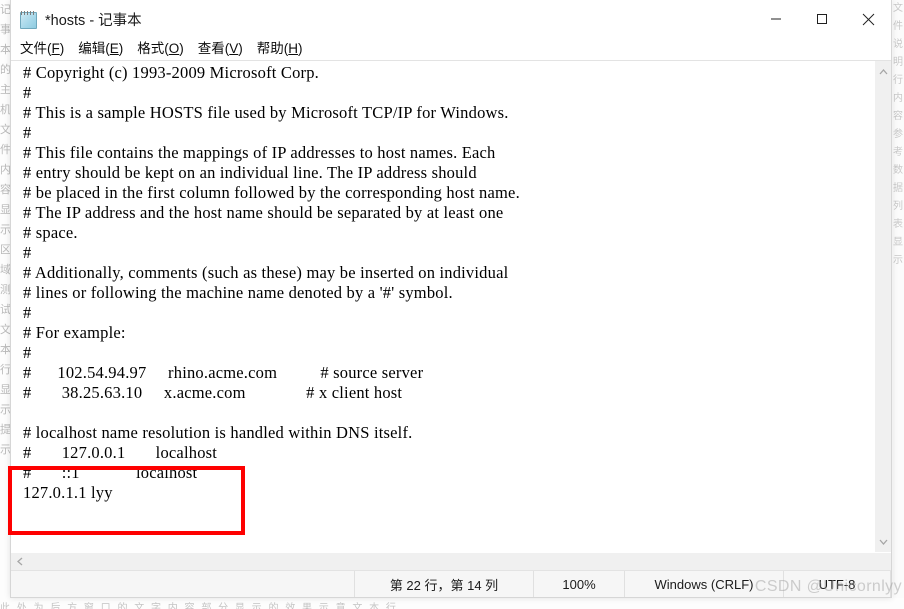 Image resolution: width=904 pixels, height=609 pixels. What do you see at coordinates (898, 304) in the screenshot?
I see `background-window-right-strip: 文件说明行内容参考数据列表显示` at bounding box center [898, 304].